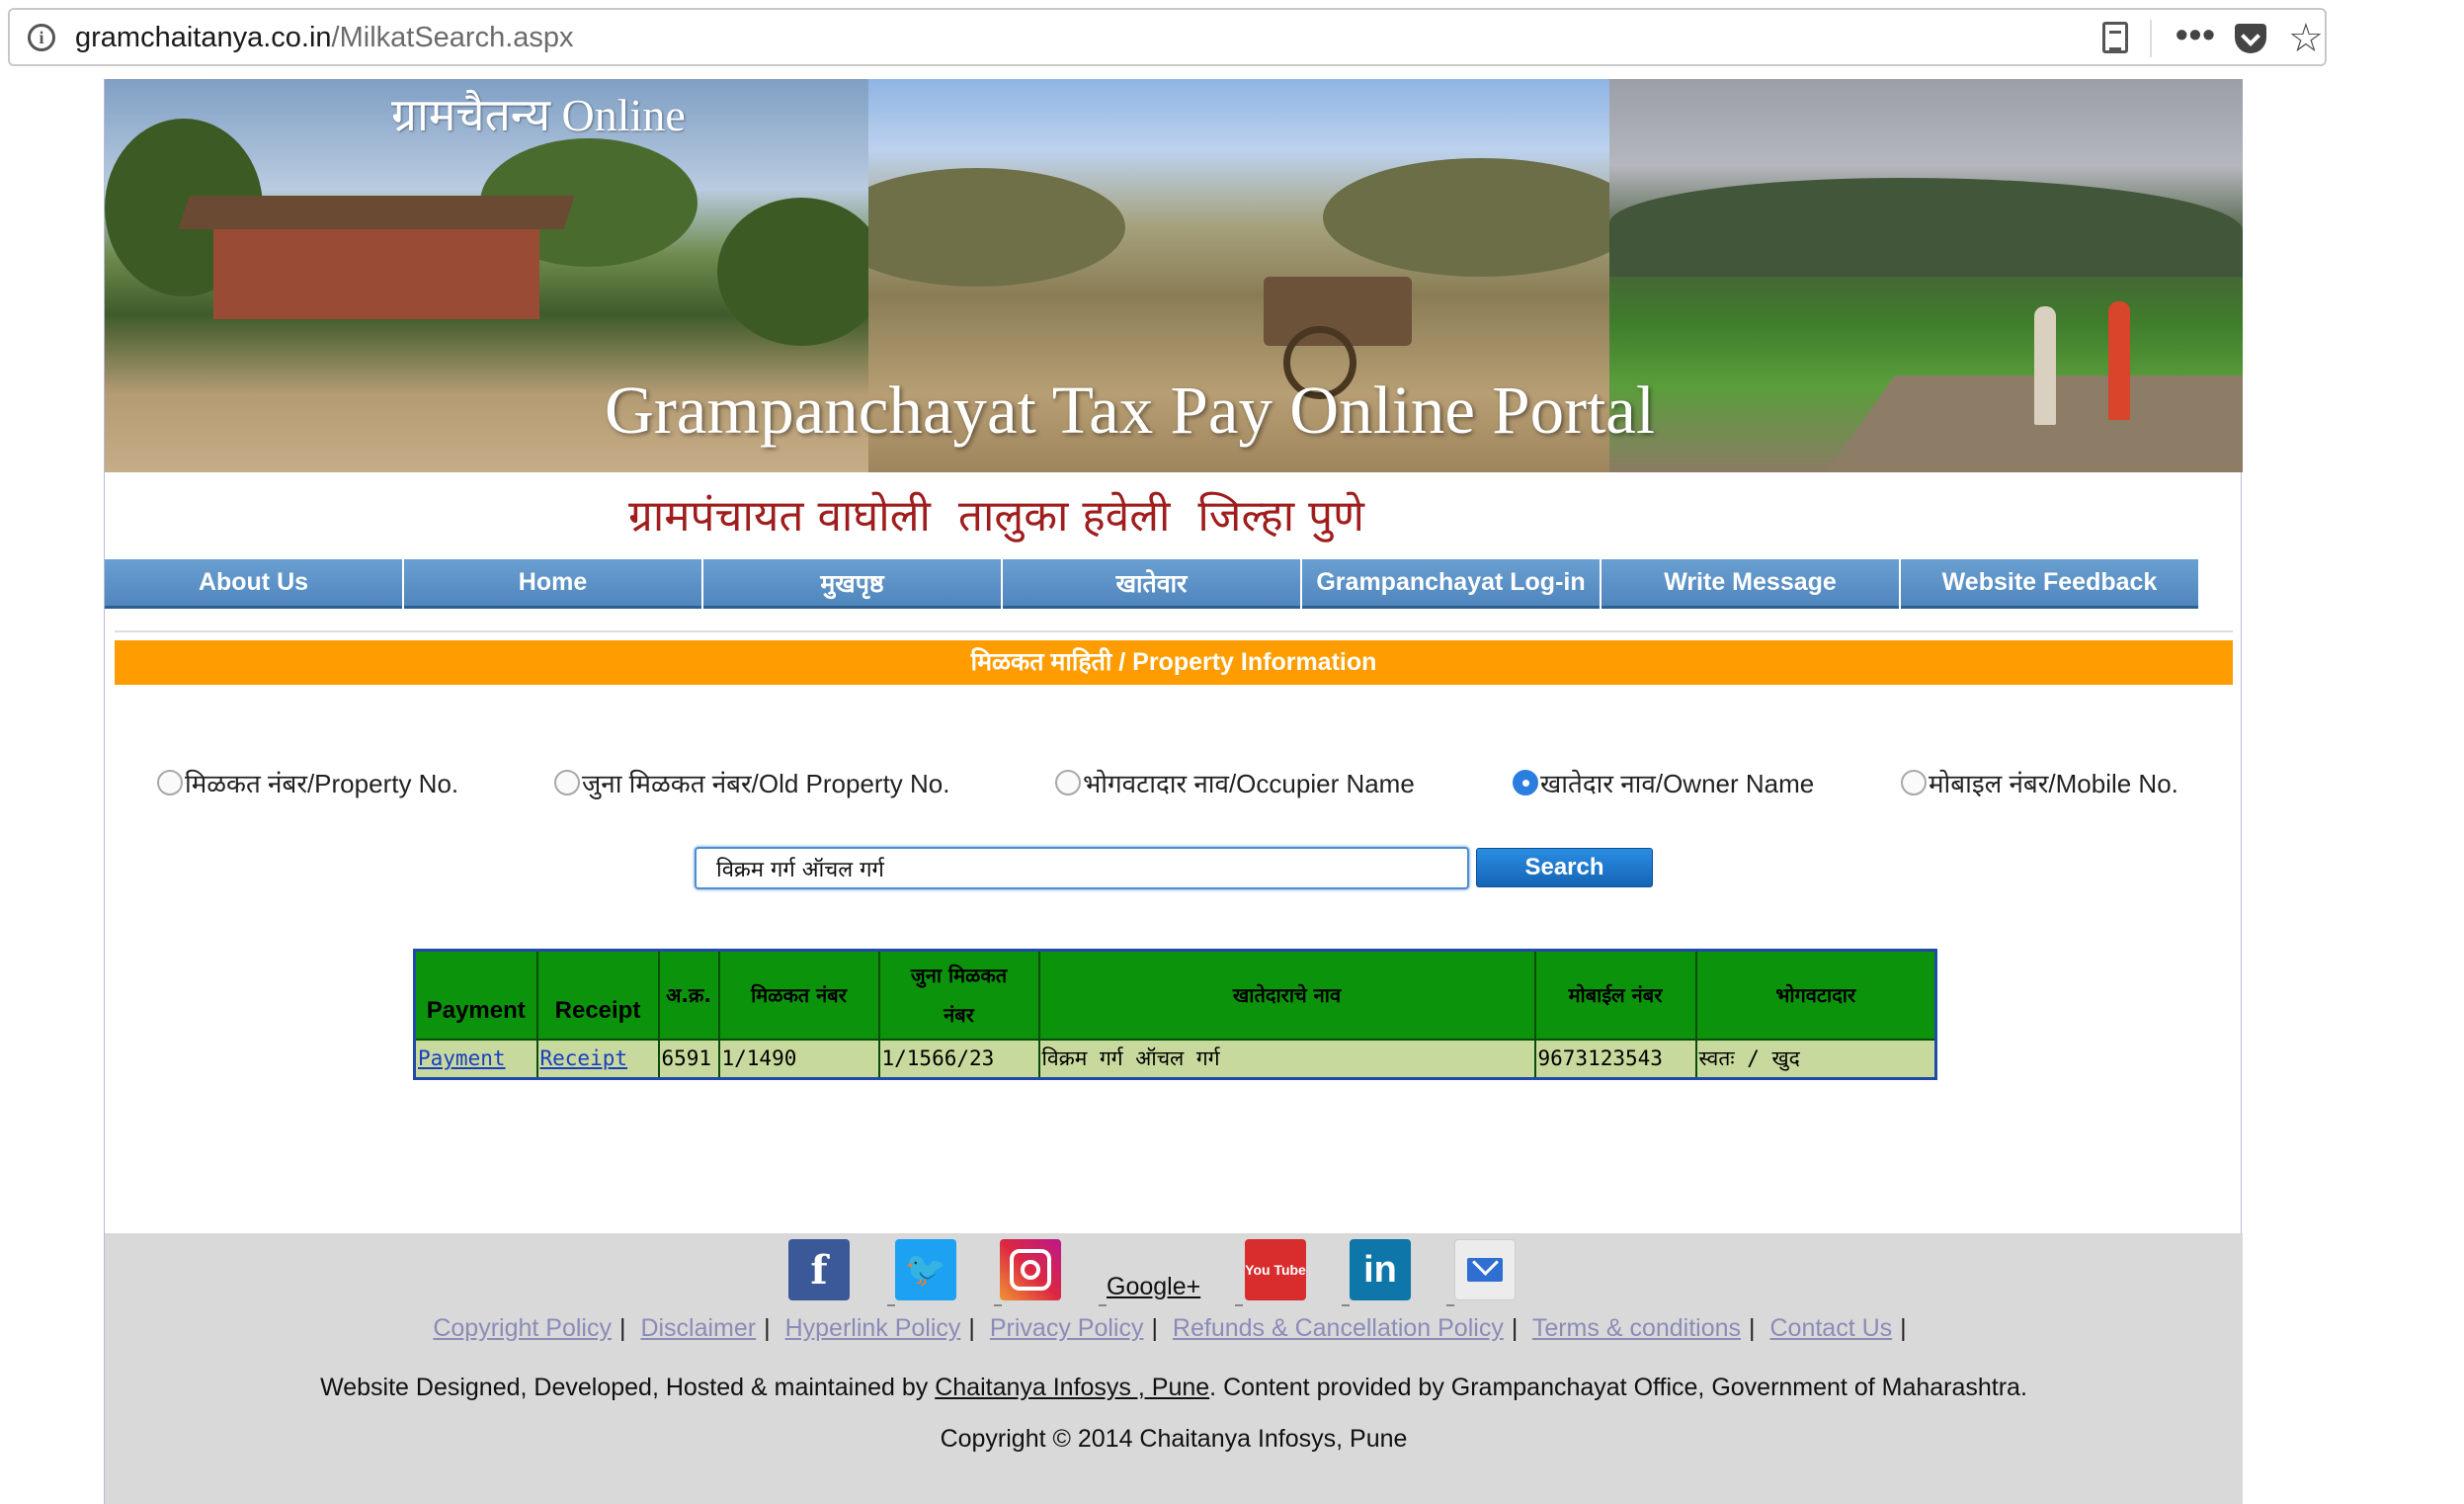  Describe the element at coordinates (1286, 1059) in the screenshot. I see `cell-owner-name: विक्रम गर्ग ऑचल गर्ग` at that location.